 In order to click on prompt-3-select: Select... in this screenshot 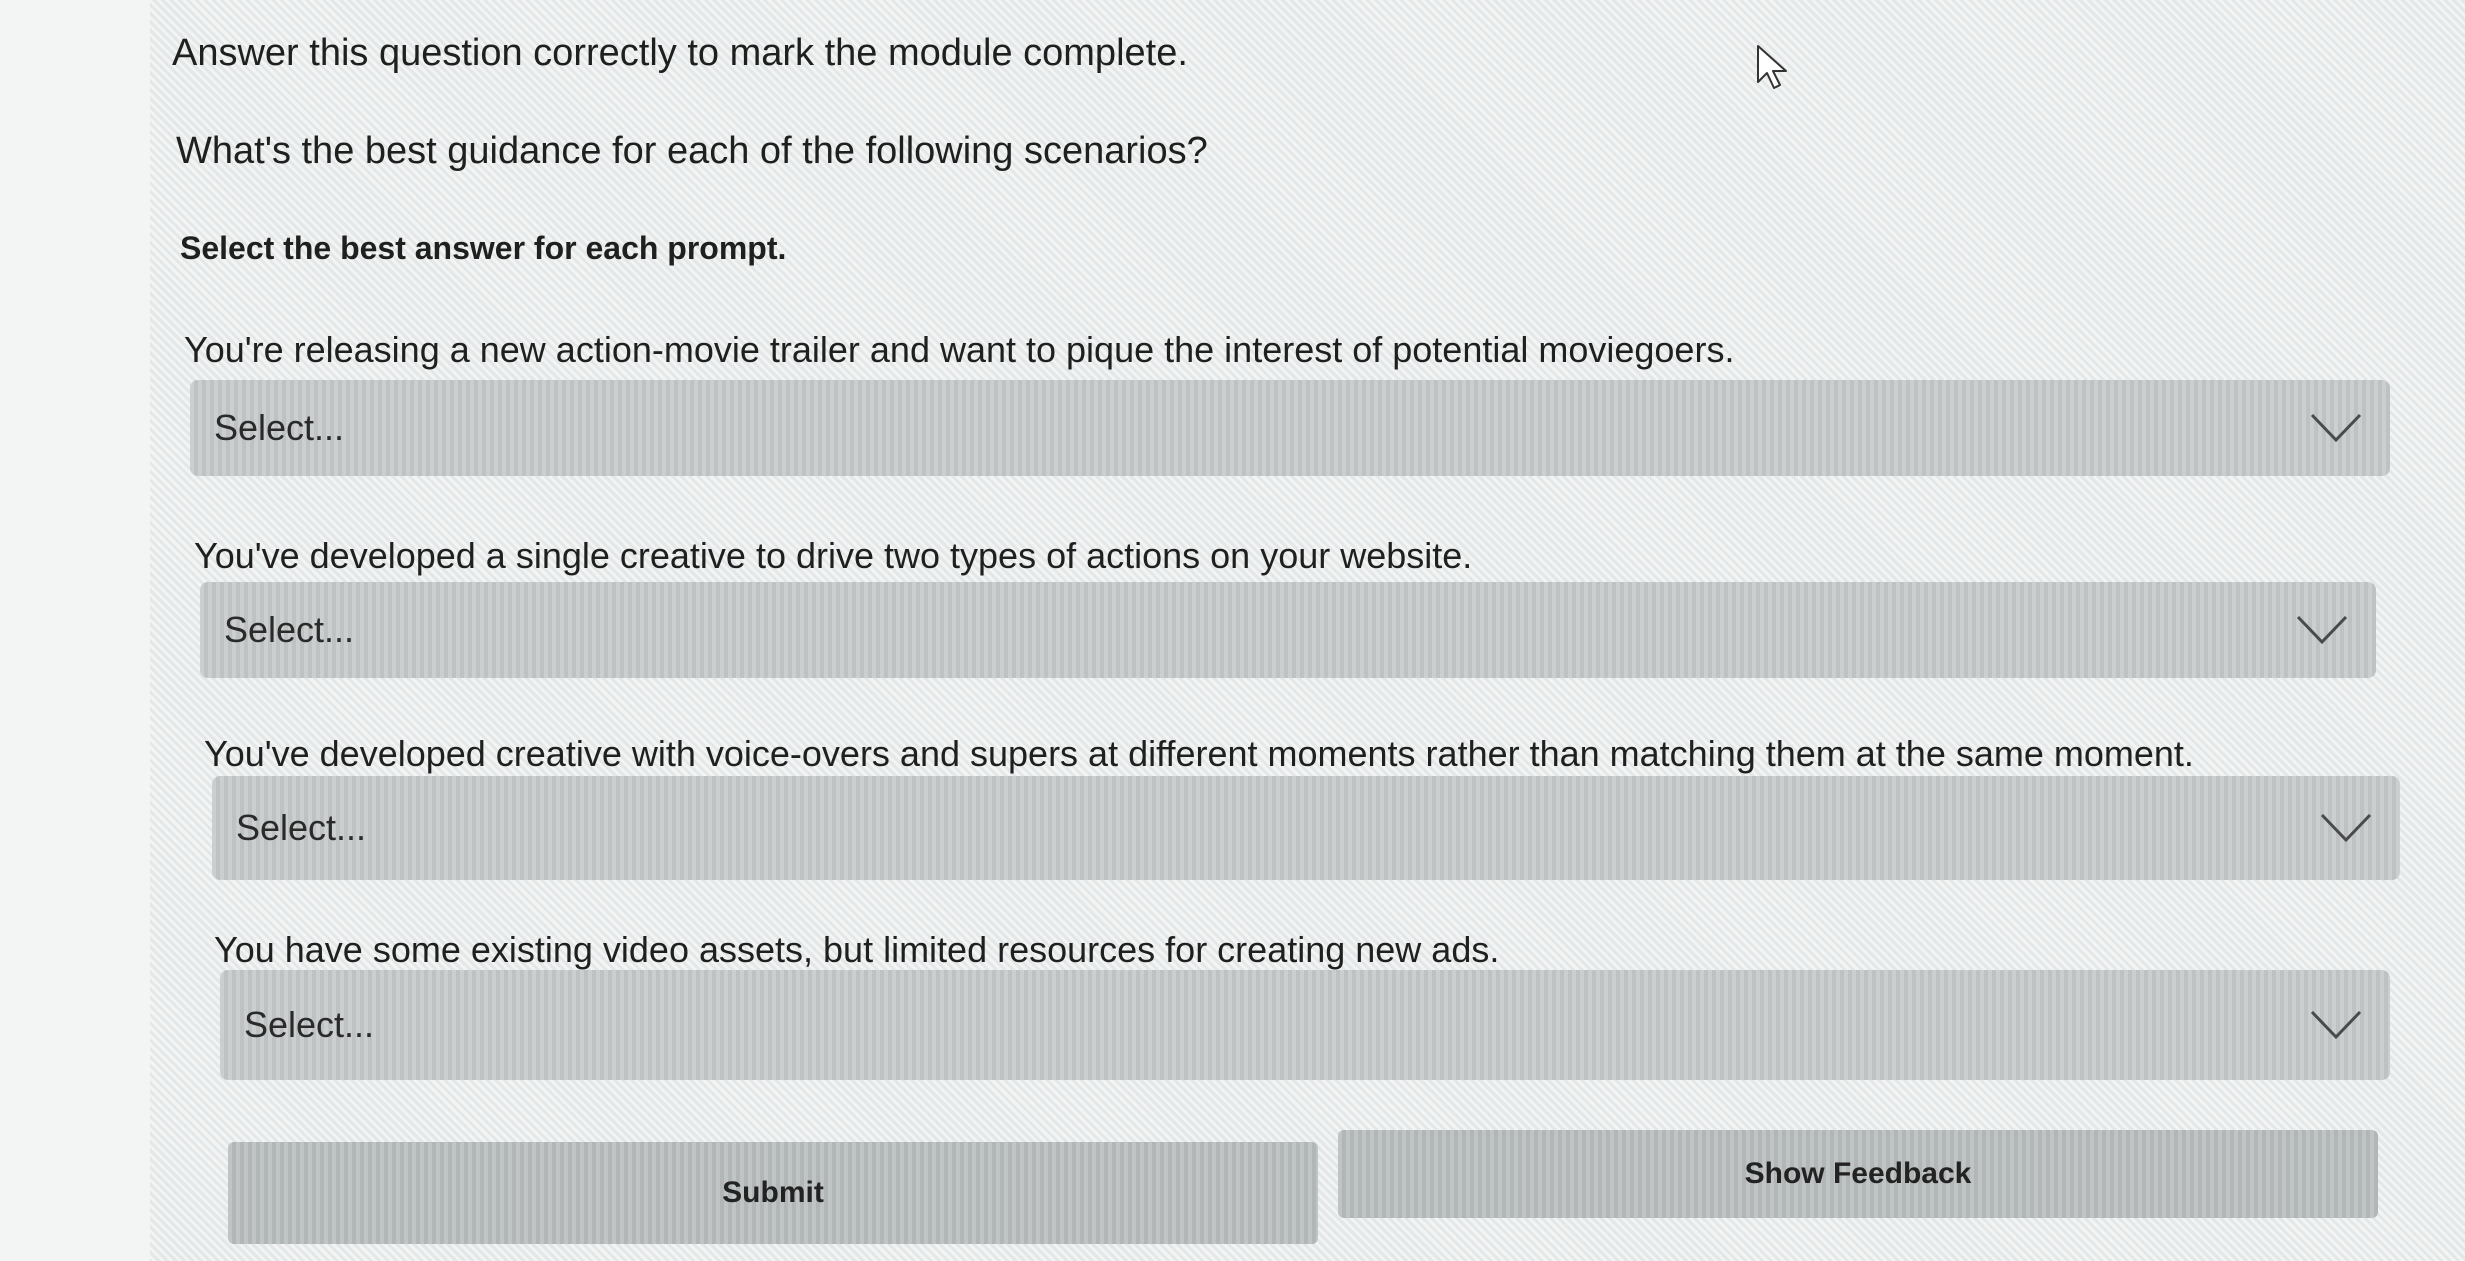, I will do `click(1306, 828)`.